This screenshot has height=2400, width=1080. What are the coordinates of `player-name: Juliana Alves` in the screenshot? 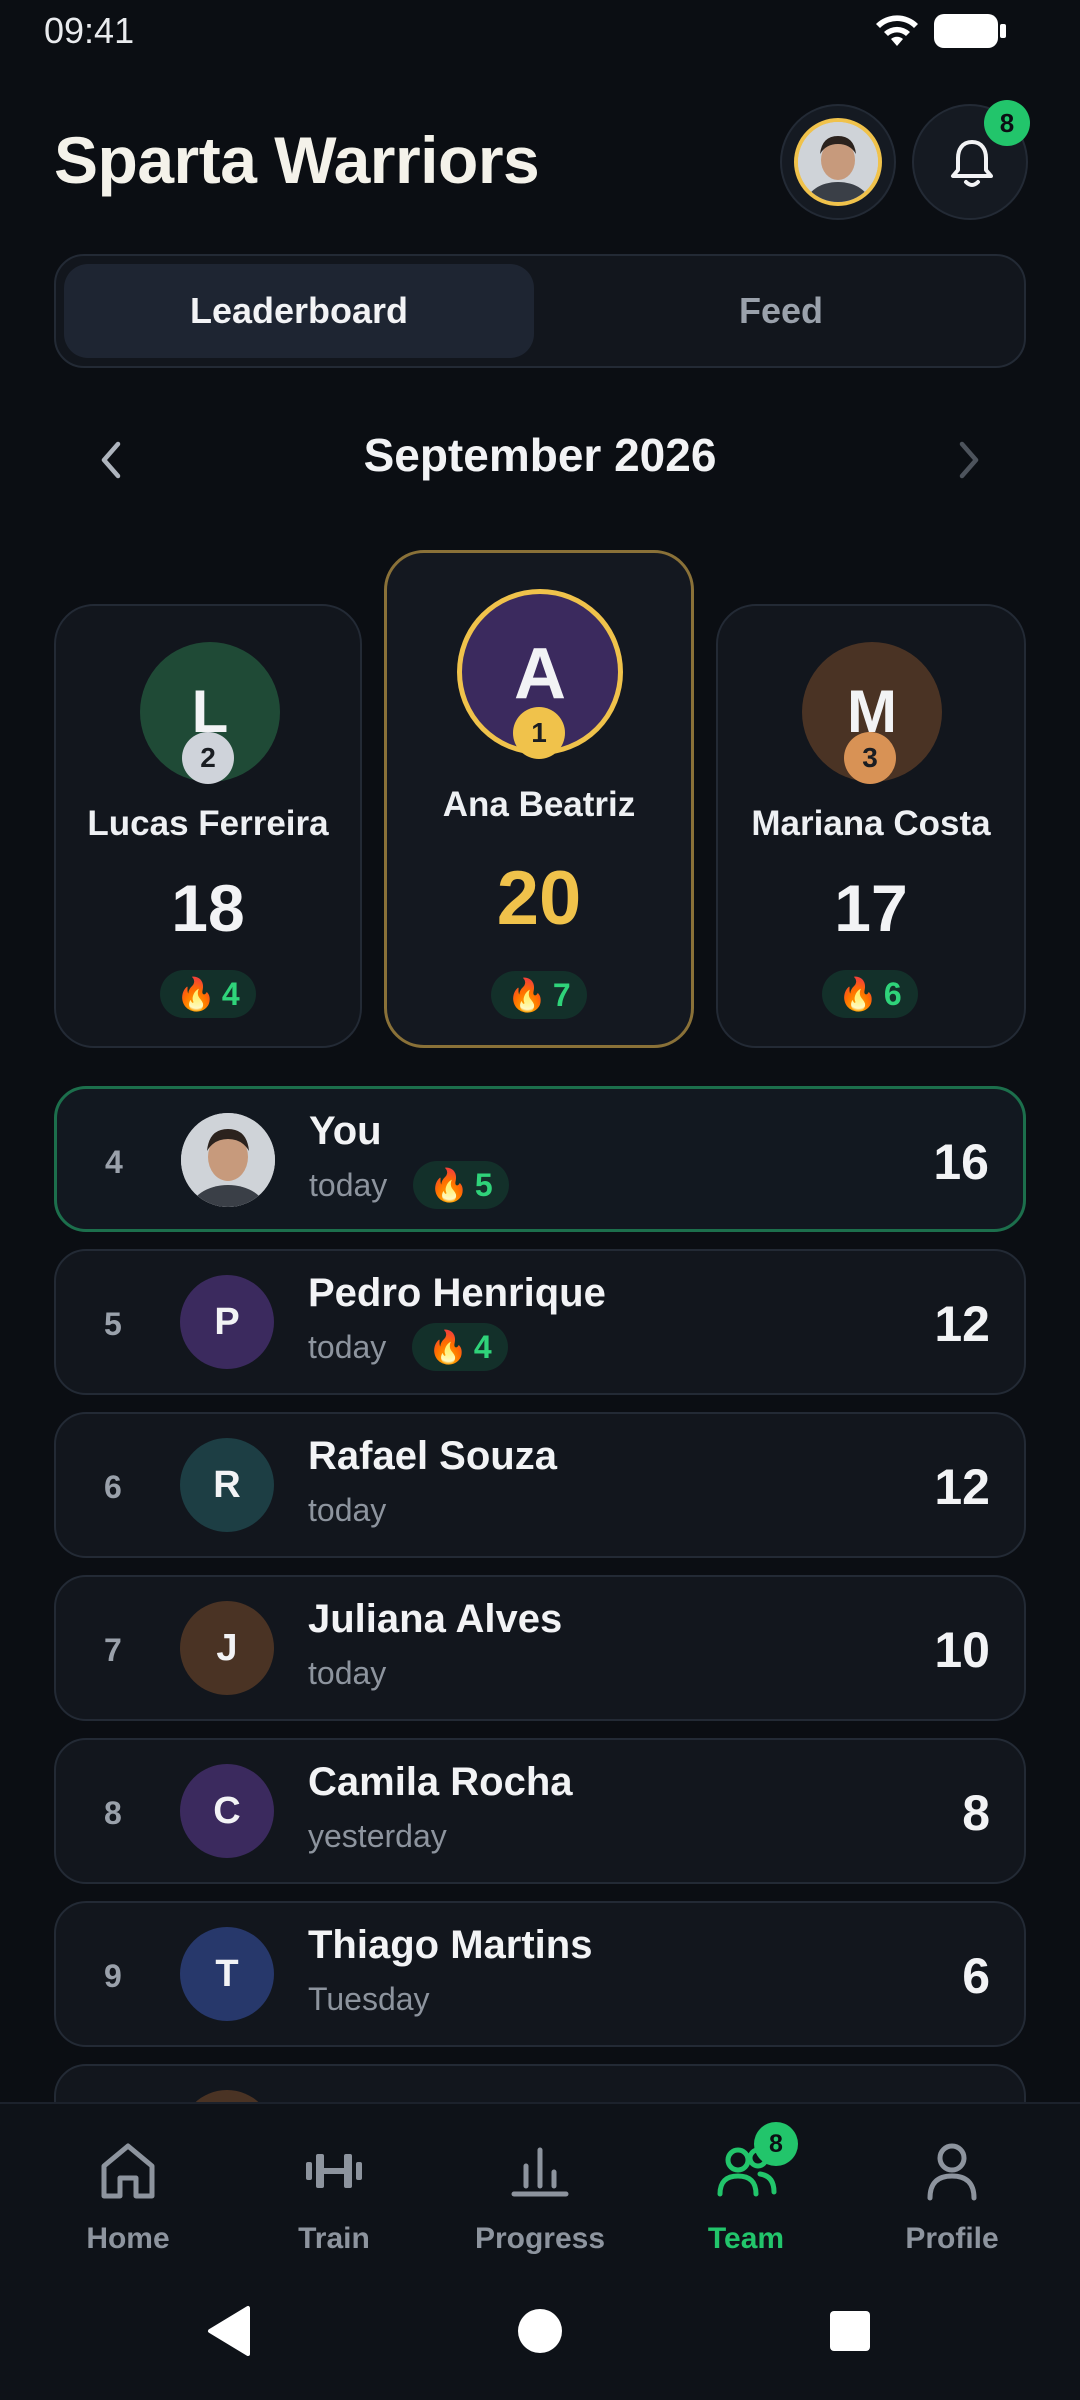 It's located at (435, 1619).